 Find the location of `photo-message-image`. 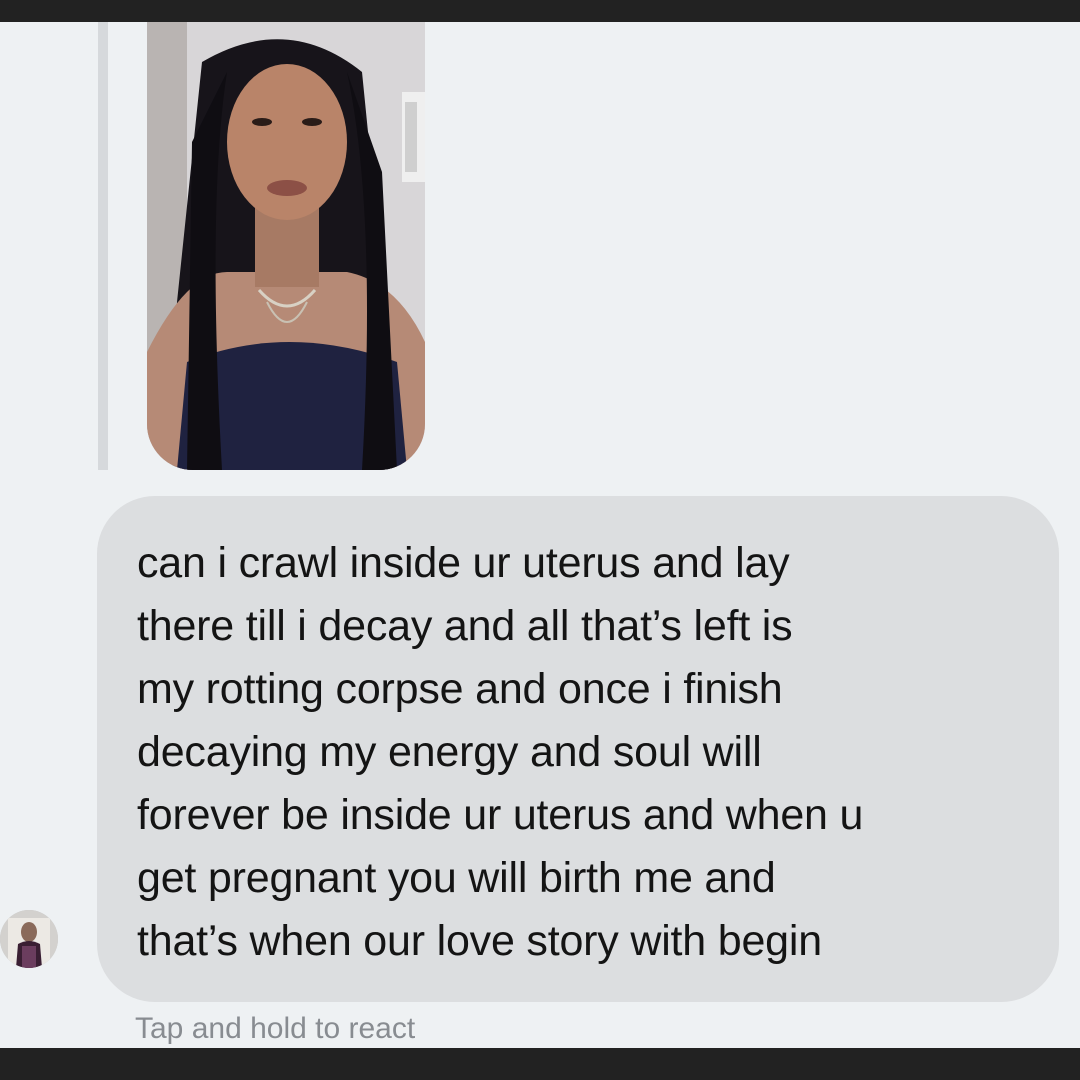

photo-message-image is located at coordinates (286, 246).